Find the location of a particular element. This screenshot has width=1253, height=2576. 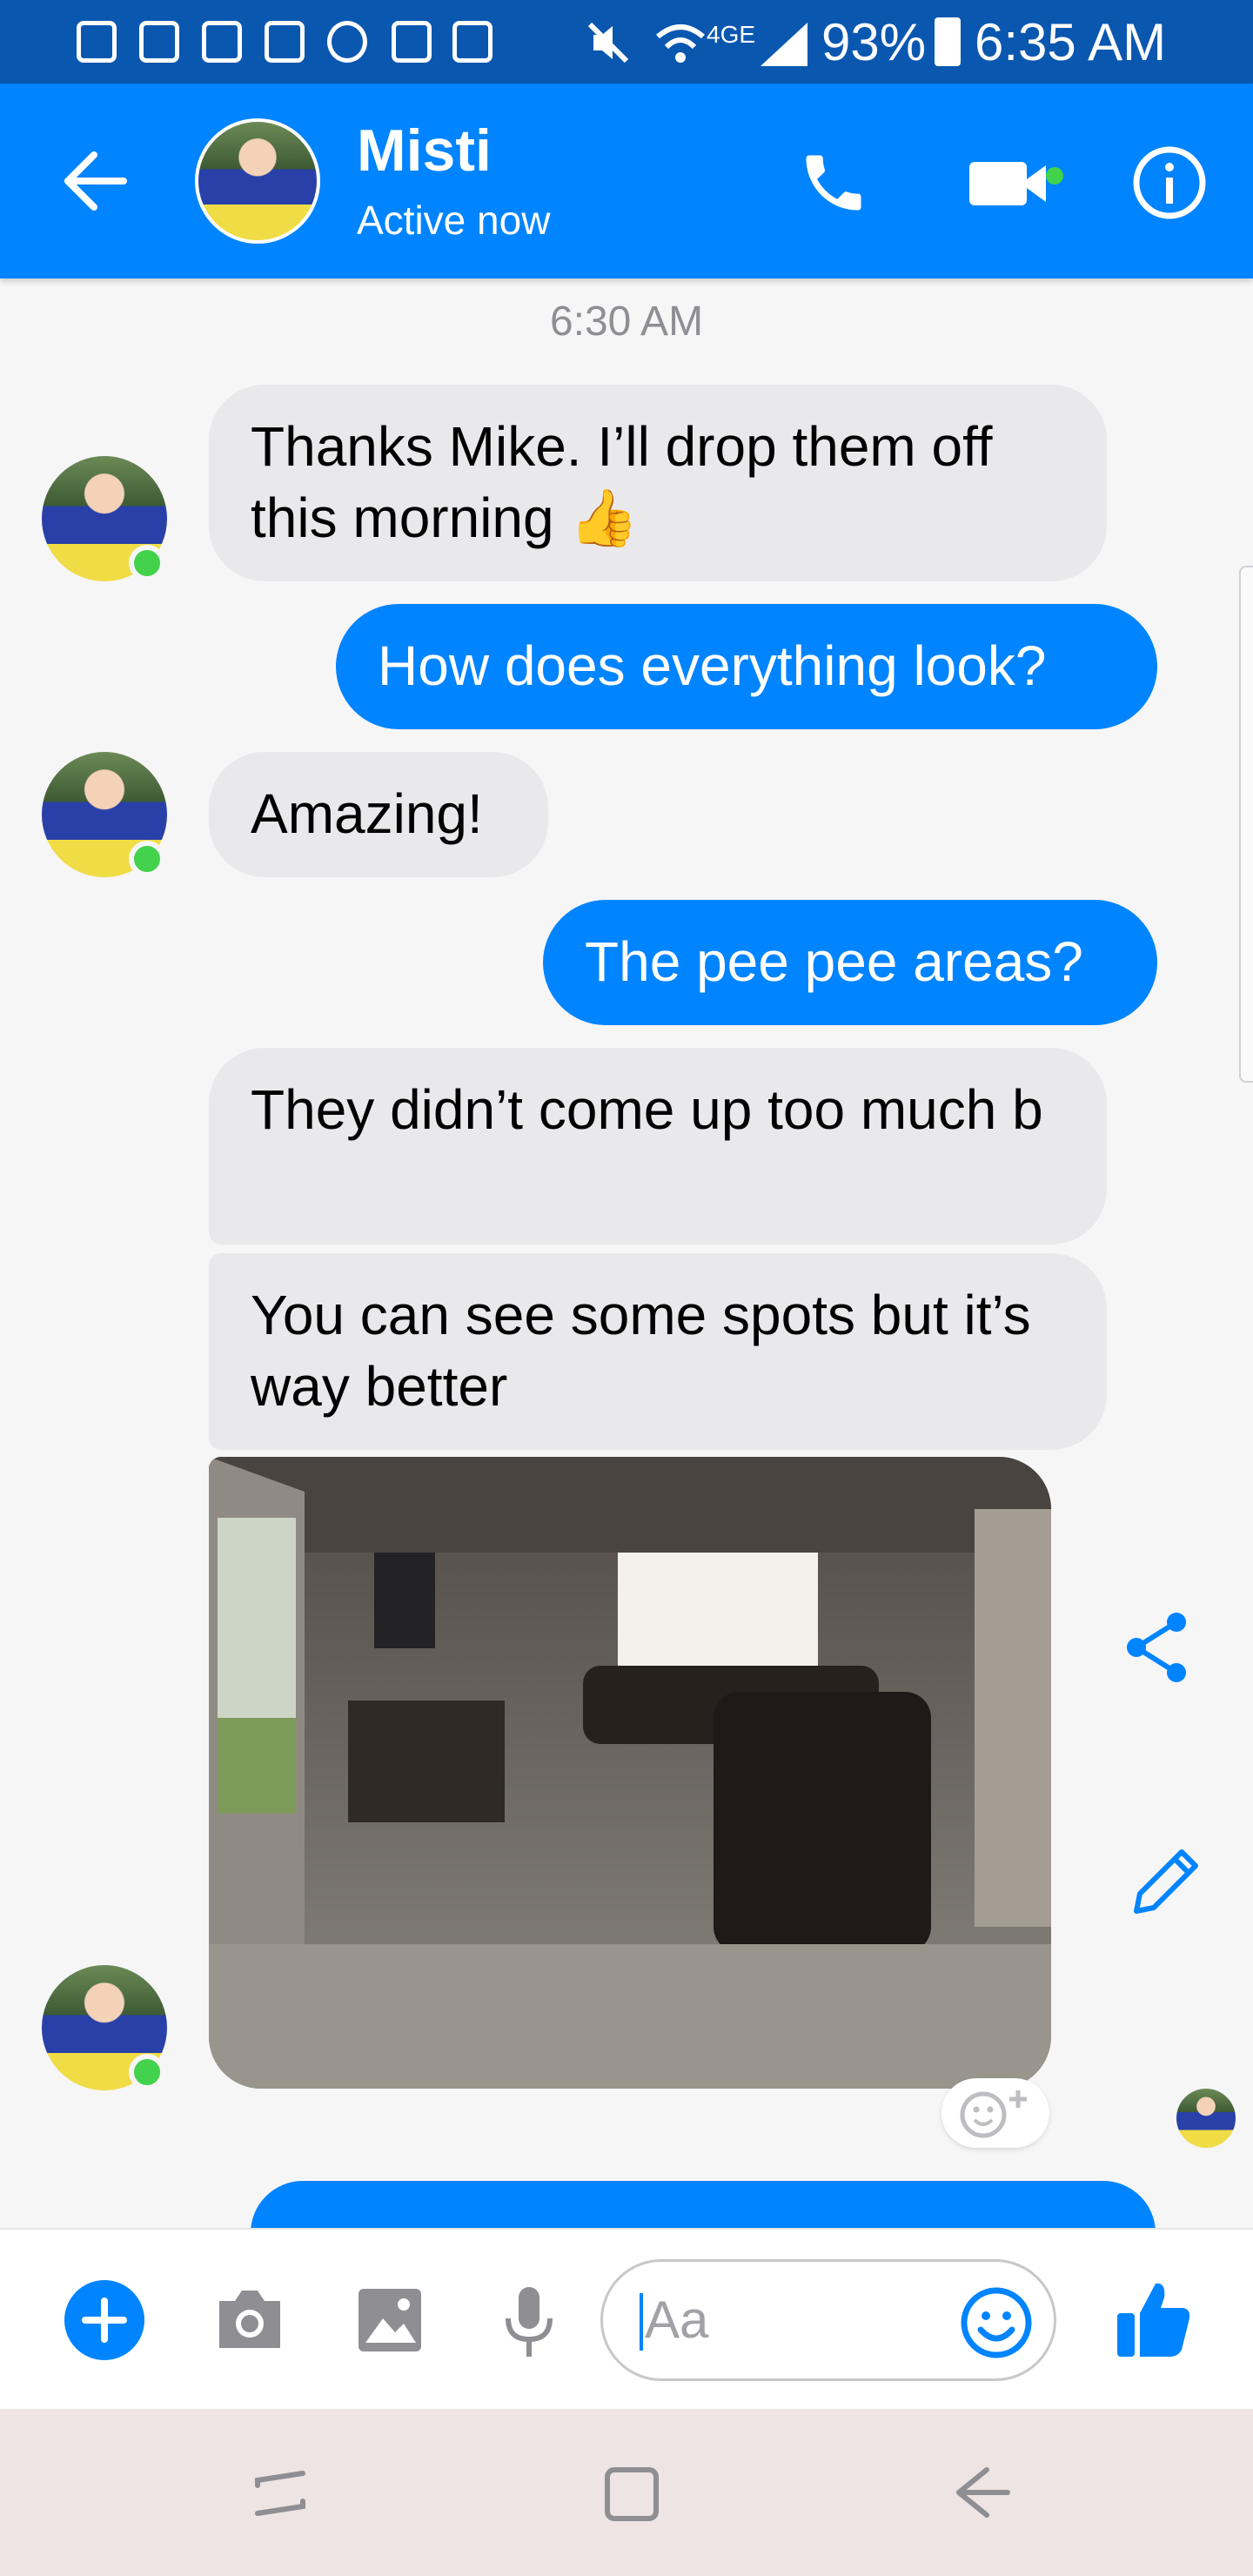

status-bar: 4GE 93% 6:35 AM is located at coordinates (626, 42).